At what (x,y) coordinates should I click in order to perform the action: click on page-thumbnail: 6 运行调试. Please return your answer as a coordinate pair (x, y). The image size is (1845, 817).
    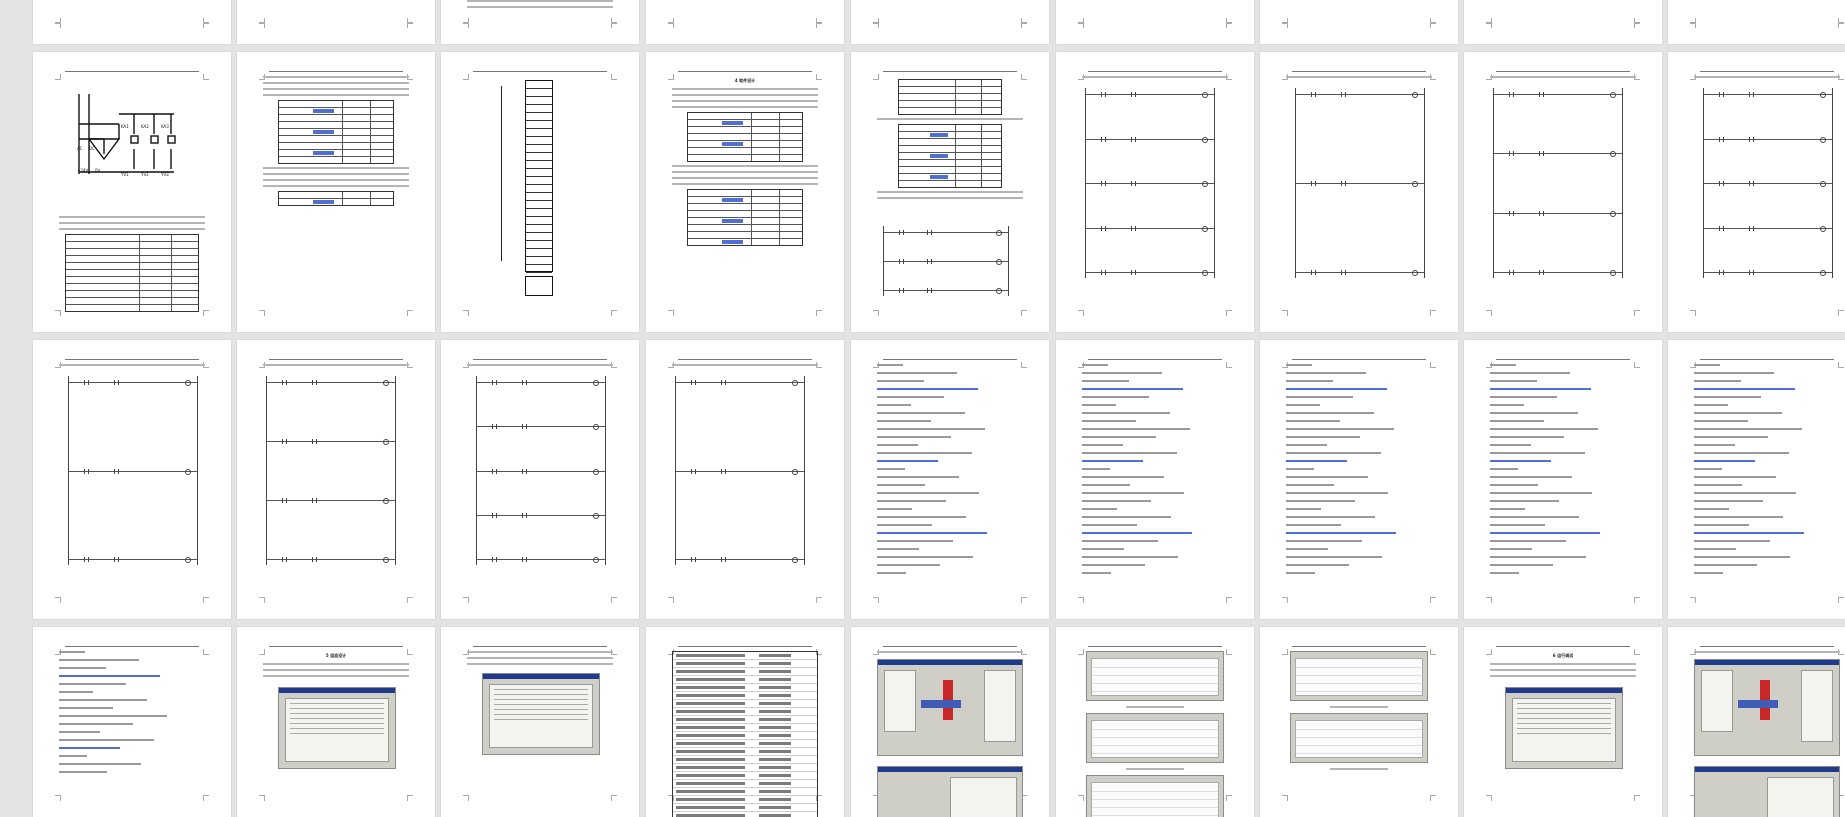
    Looking at the image, I should click on (1563, 722).